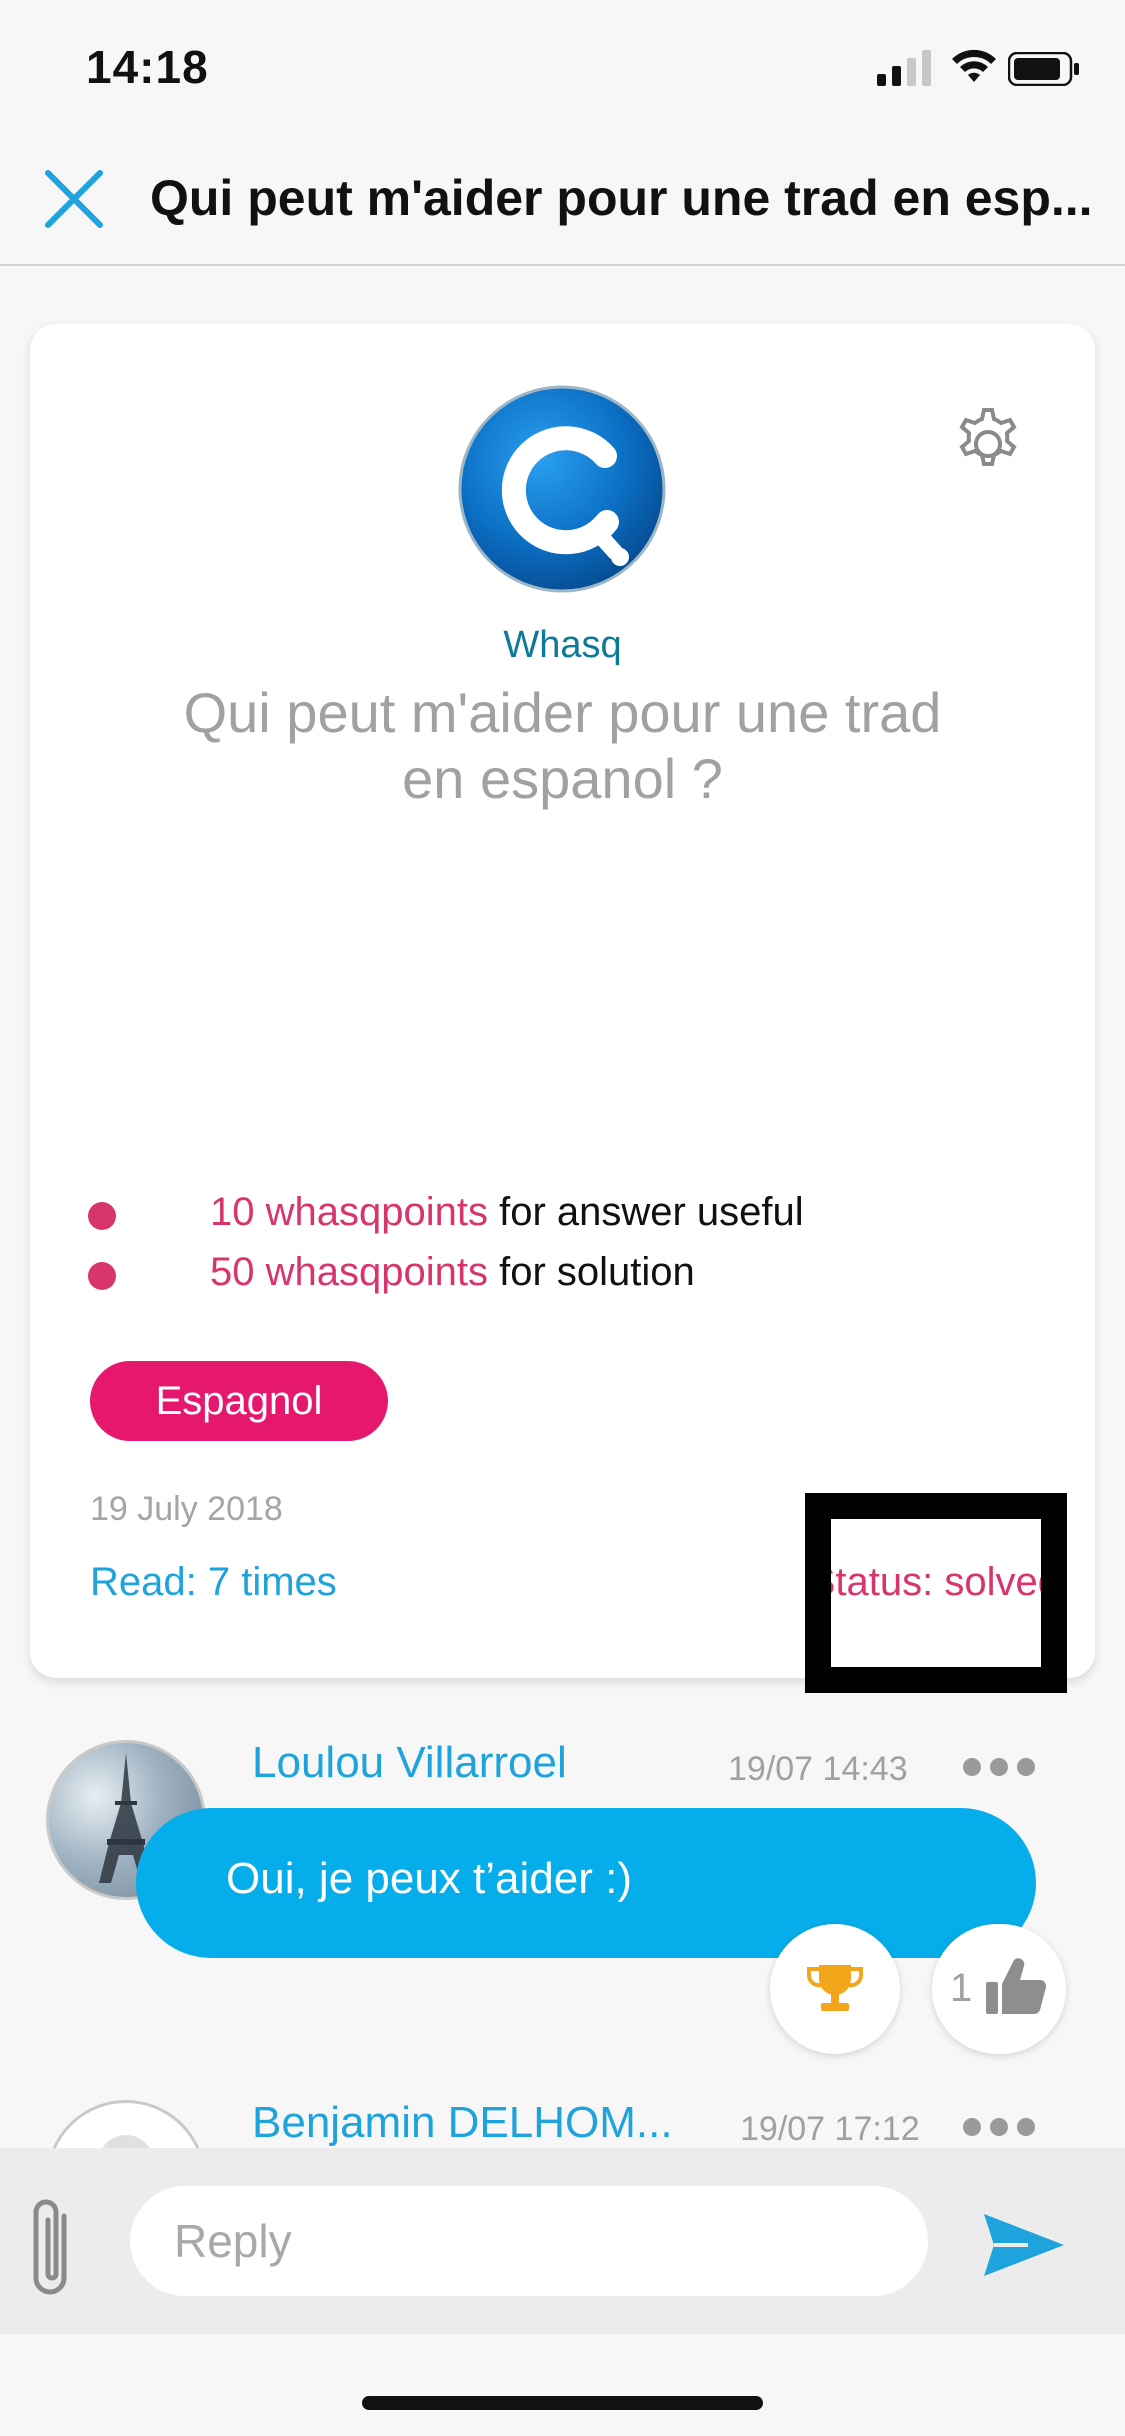 Image resolution: width=1125 pixels, height=2436 pixels. I want to click on tag-chip: Espagnol, so click(239, 1401).